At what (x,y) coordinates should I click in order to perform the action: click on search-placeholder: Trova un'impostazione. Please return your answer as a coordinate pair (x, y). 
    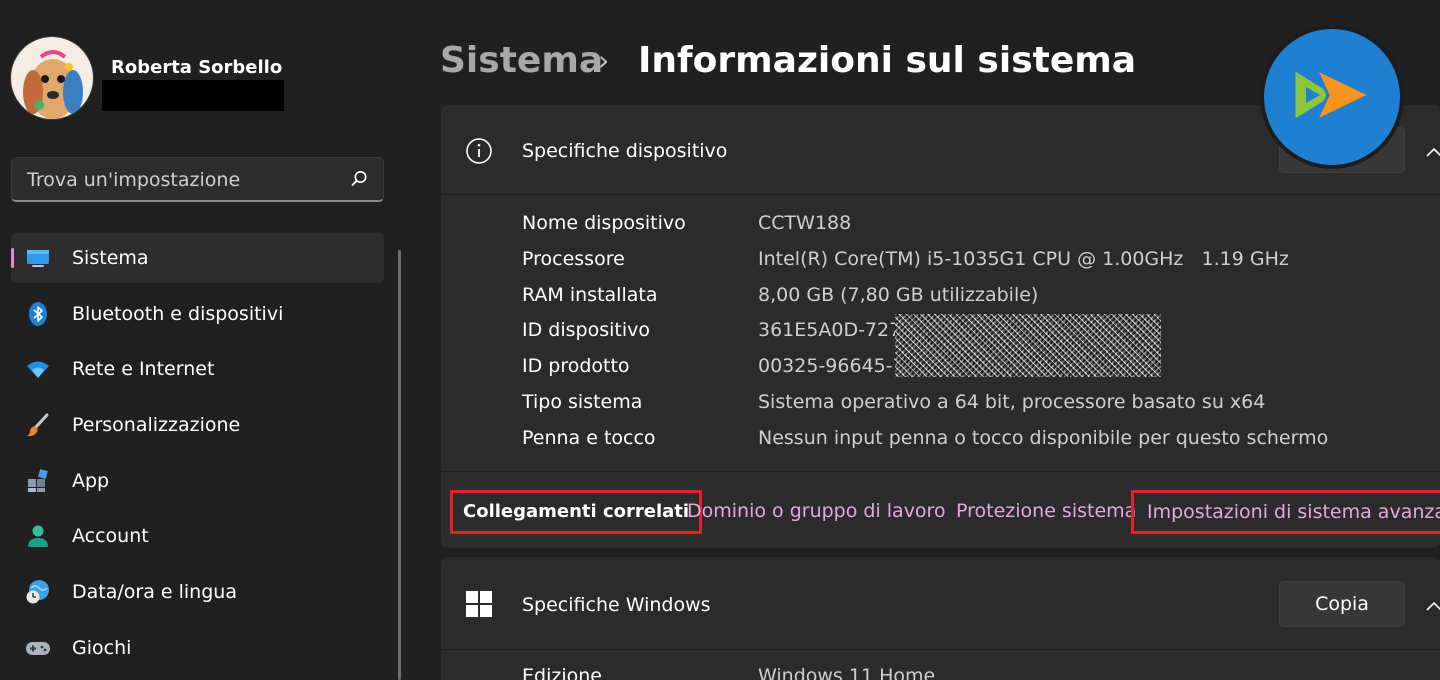
    Looking at the image, I should click on (134, 180).